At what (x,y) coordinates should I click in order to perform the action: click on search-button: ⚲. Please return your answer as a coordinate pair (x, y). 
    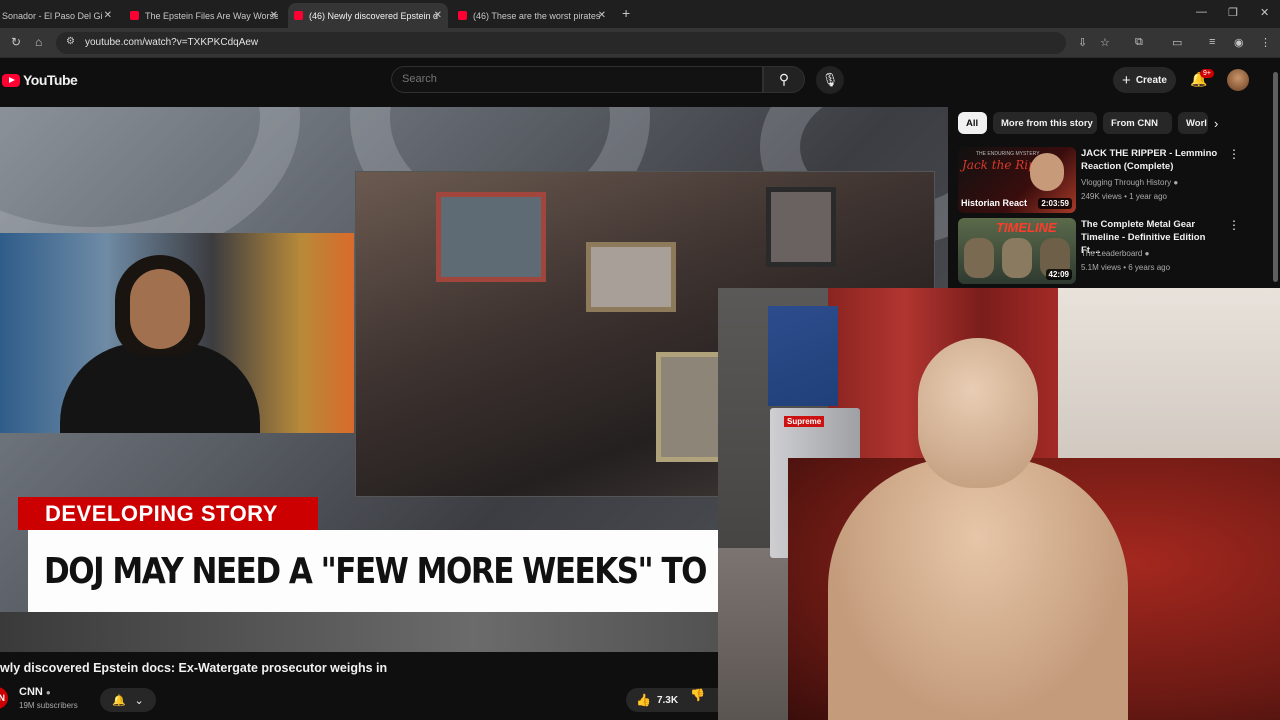
    Looking at the image, I should click on (784, 79).